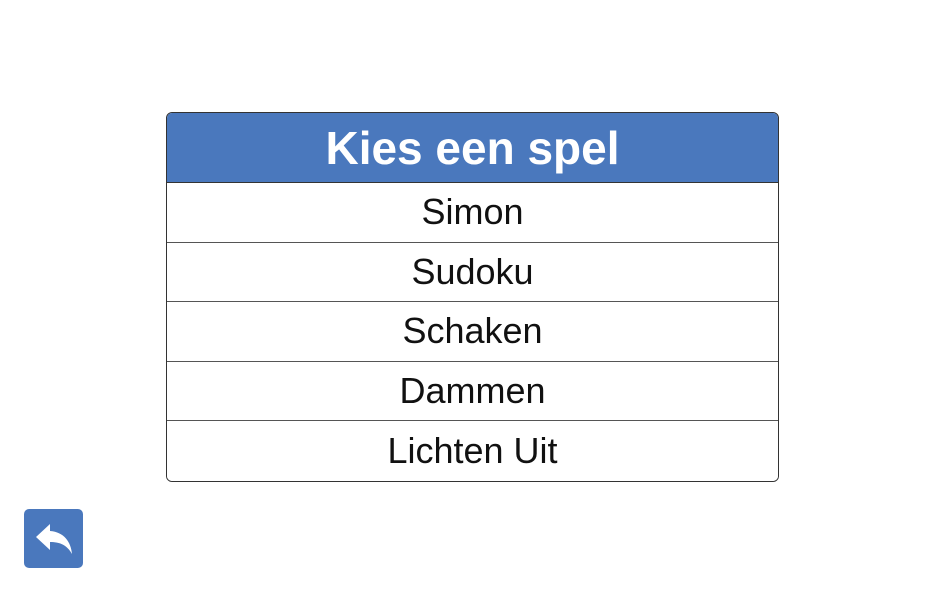  I want to click on back-button, so click(53, 538).